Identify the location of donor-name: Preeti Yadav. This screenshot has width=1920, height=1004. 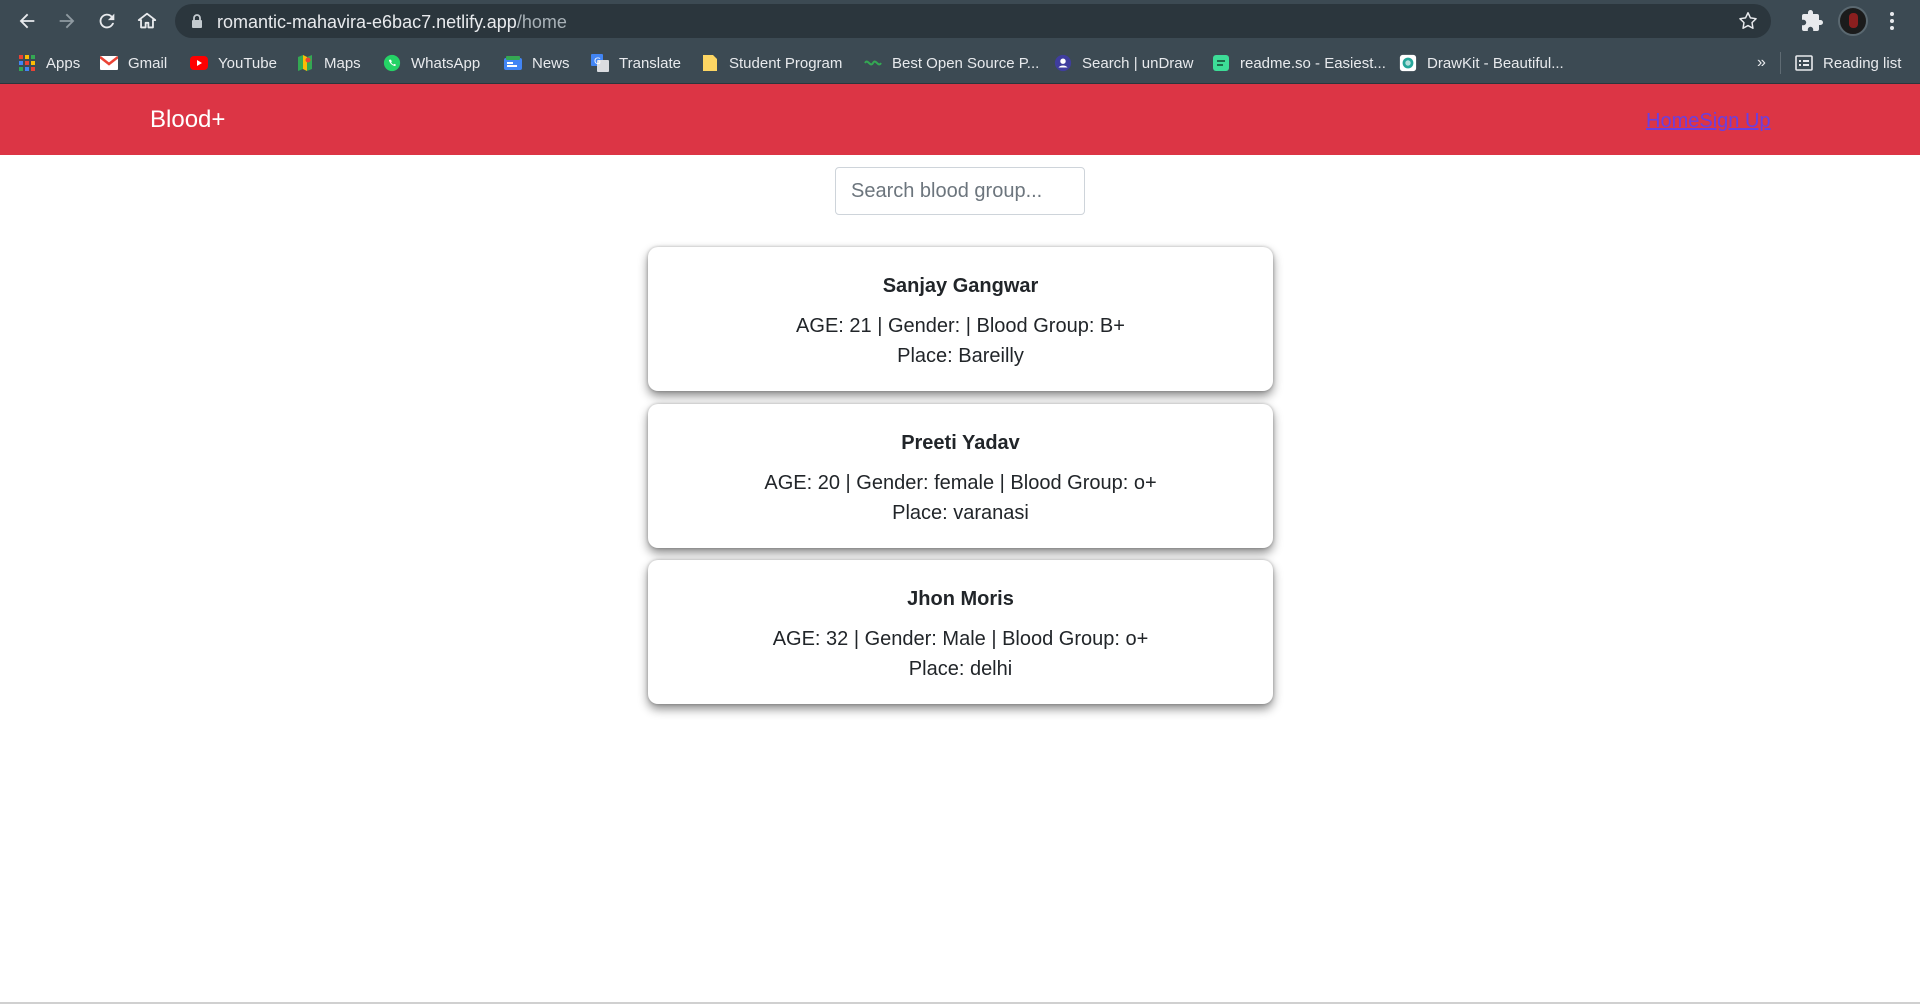
(960, 443).